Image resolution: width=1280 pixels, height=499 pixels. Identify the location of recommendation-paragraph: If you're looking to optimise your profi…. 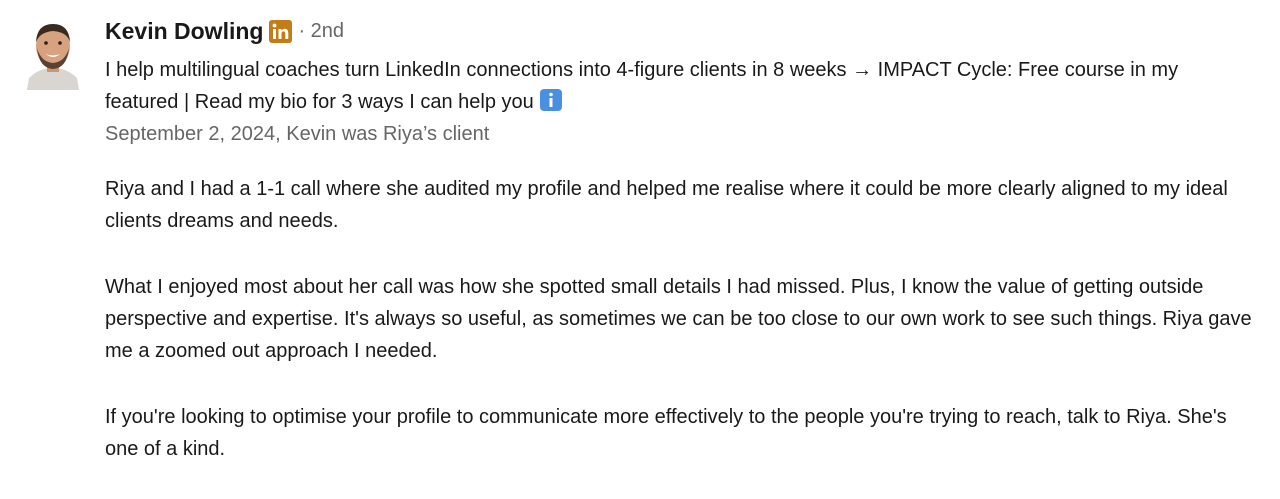
(666, 433).